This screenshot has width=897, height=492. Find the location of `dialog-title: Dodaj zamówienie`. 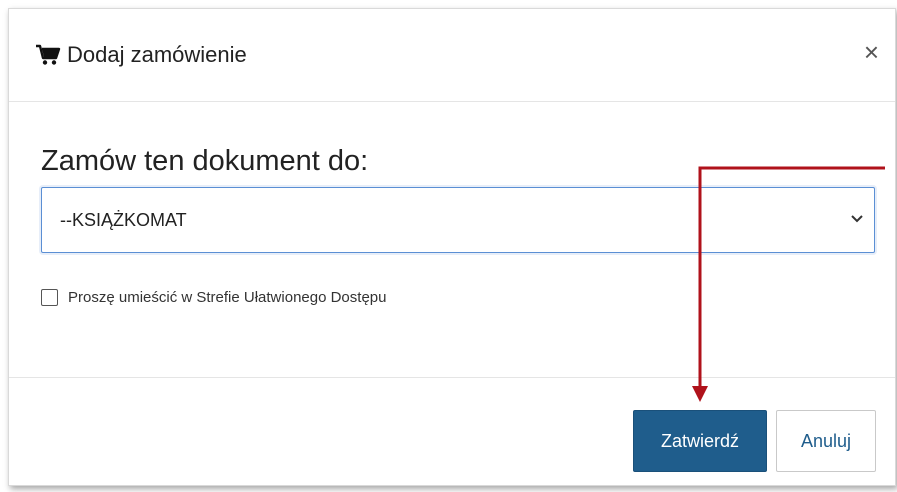

dialog-title: Dodaj zamówienie is located at coordinates (157, 54).